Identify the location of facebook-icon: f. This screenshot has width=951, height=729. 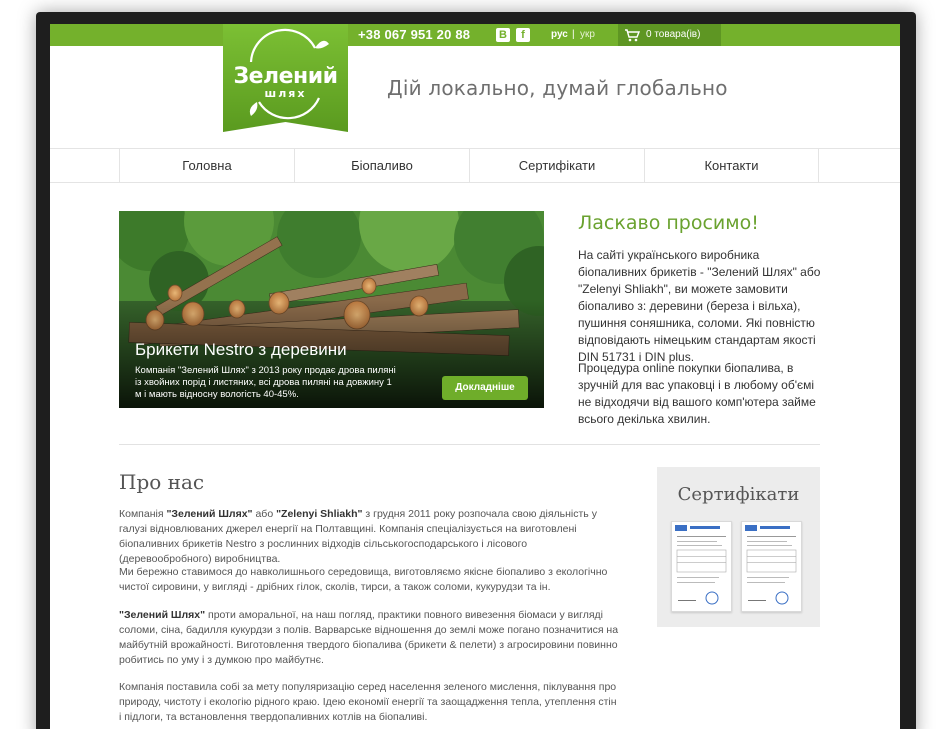
(523, 35).